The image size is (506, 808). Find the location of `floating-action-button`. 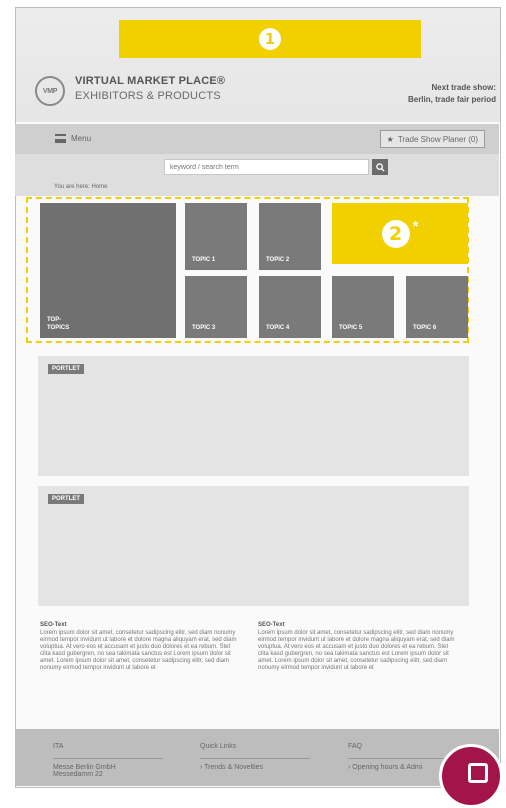

floating-action-button is located at coordinates (471, 776).